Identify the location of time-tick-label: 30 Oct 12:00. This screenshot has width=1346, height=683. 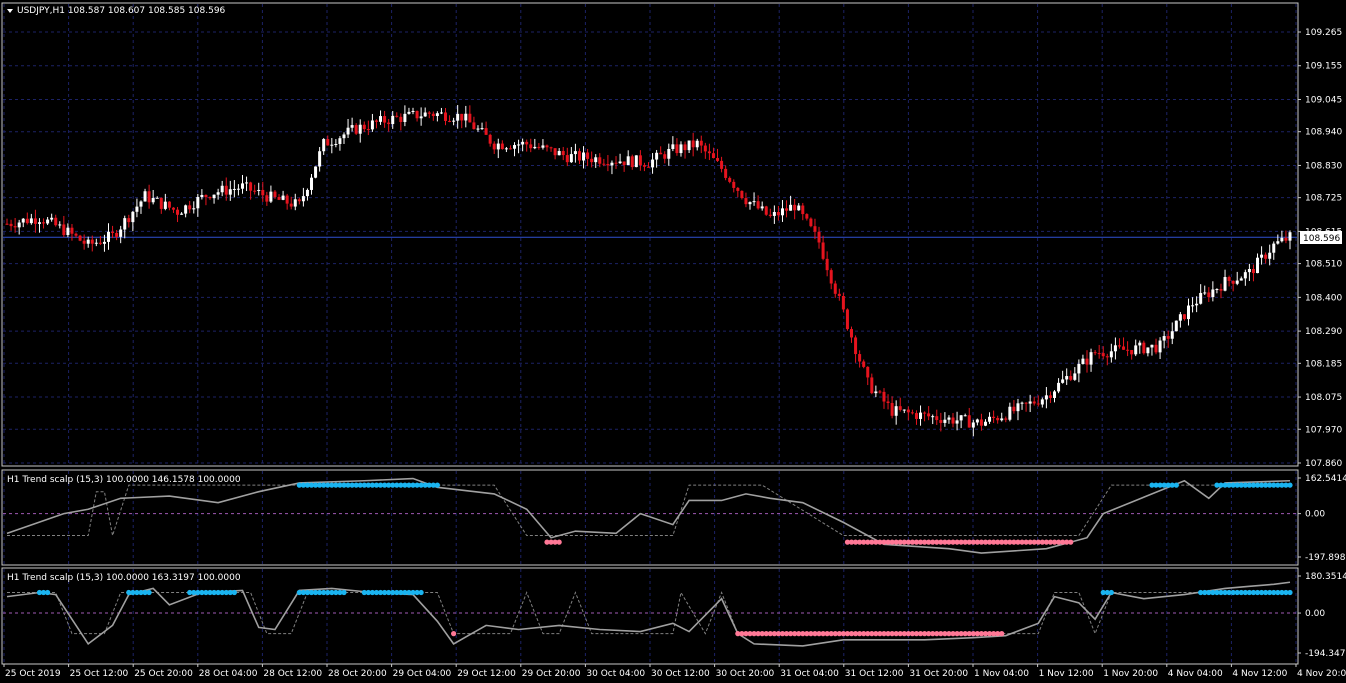
(680, 674).